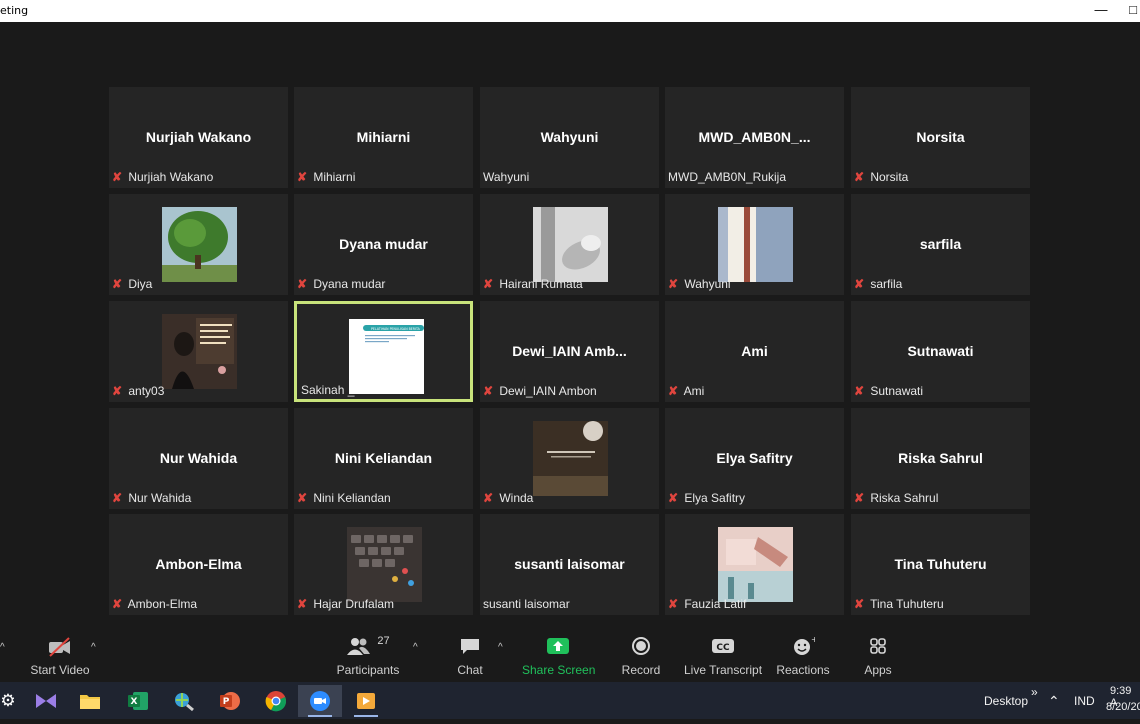 This screenshot has width=1140, height=724. What do you see at coordinates (707, 604) in the screenshot?
I see `participant-name-label: ✘ Fauzia Latif` at bounding box center [707, 604].